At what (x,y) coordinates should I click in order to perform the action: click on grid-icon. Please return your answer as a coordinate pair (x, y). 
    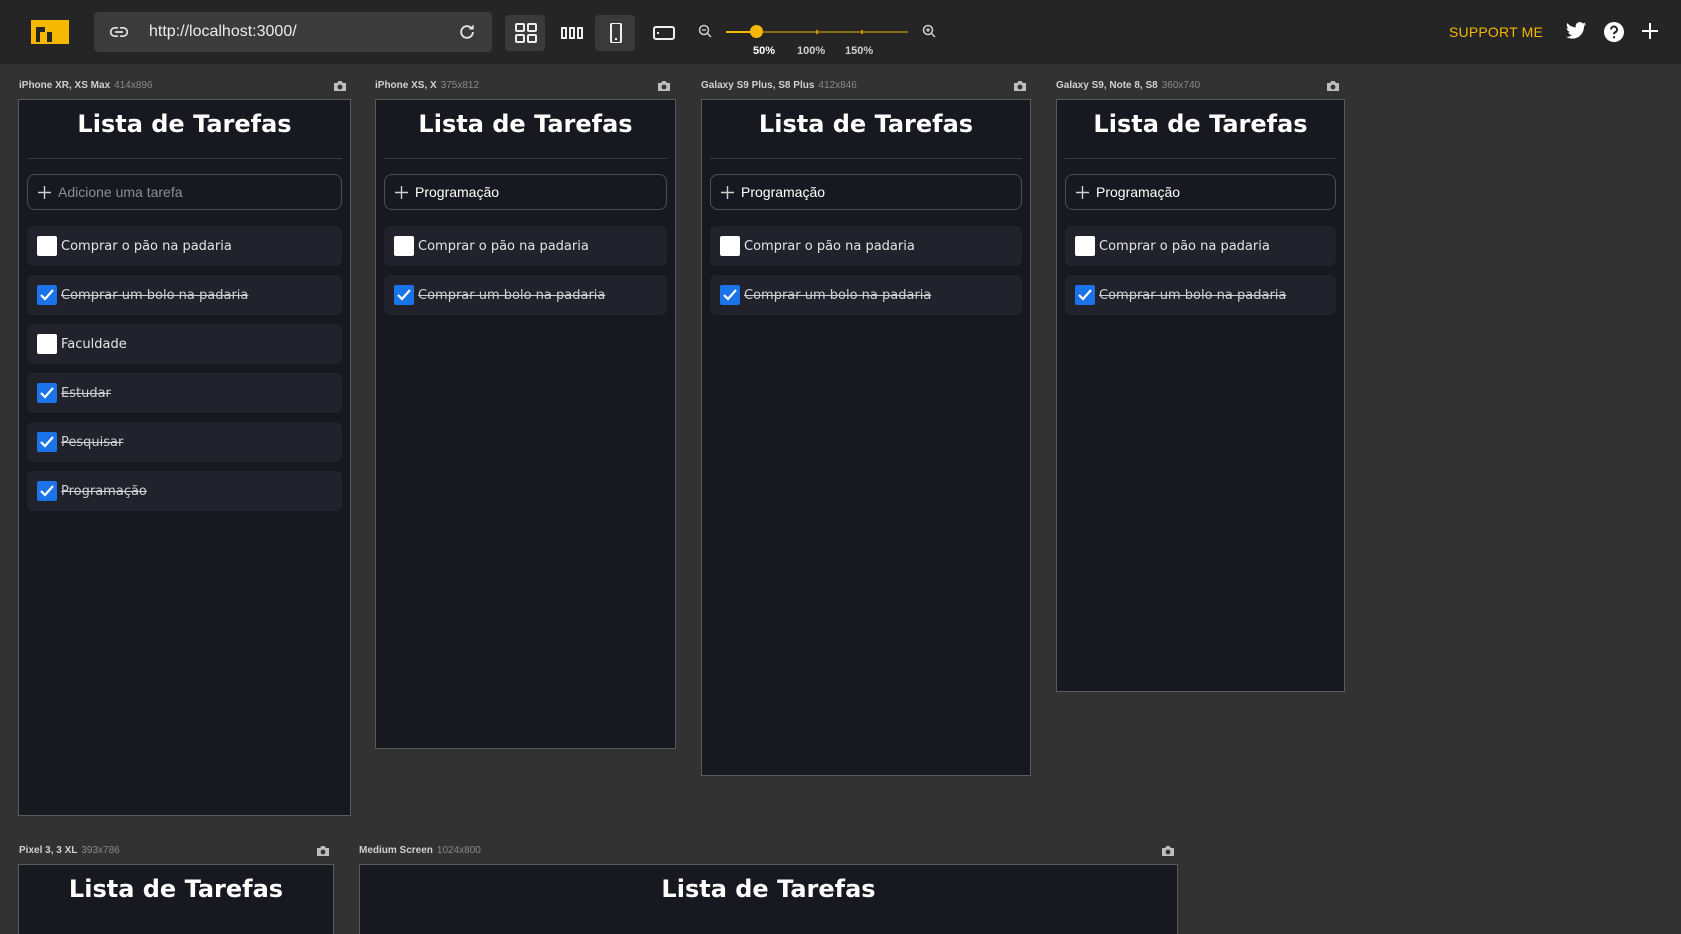
    Looking at the image, I should click on (526, 33).